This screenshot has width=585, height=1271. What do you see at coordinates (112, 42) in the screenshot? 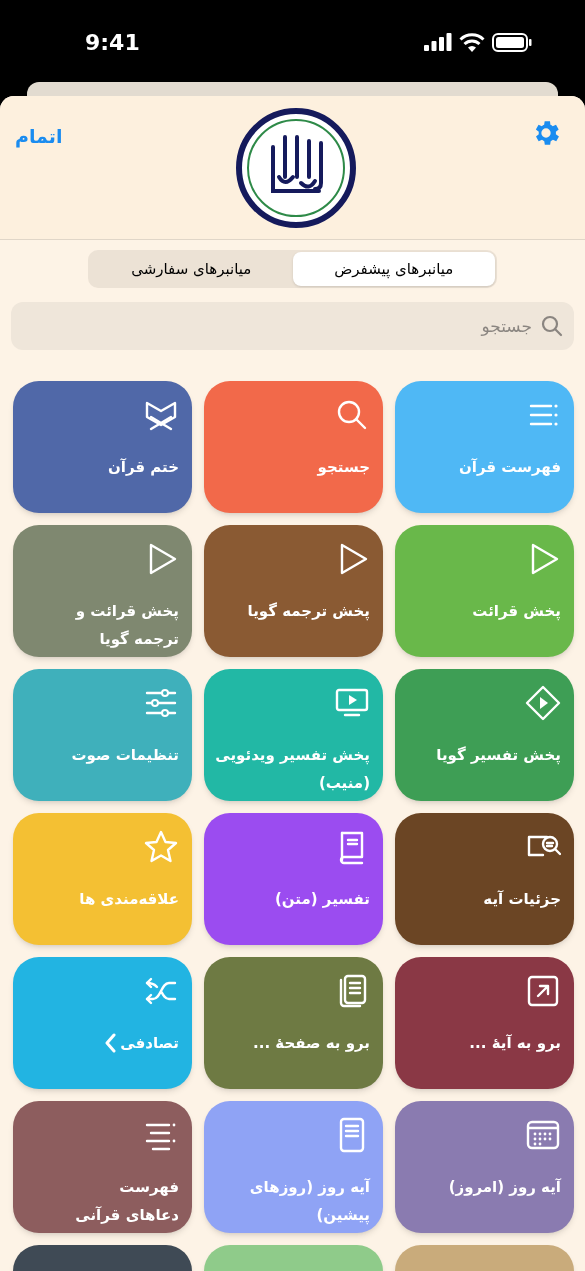
I see `status-time: 9:41` at bounding box center [112, 42].